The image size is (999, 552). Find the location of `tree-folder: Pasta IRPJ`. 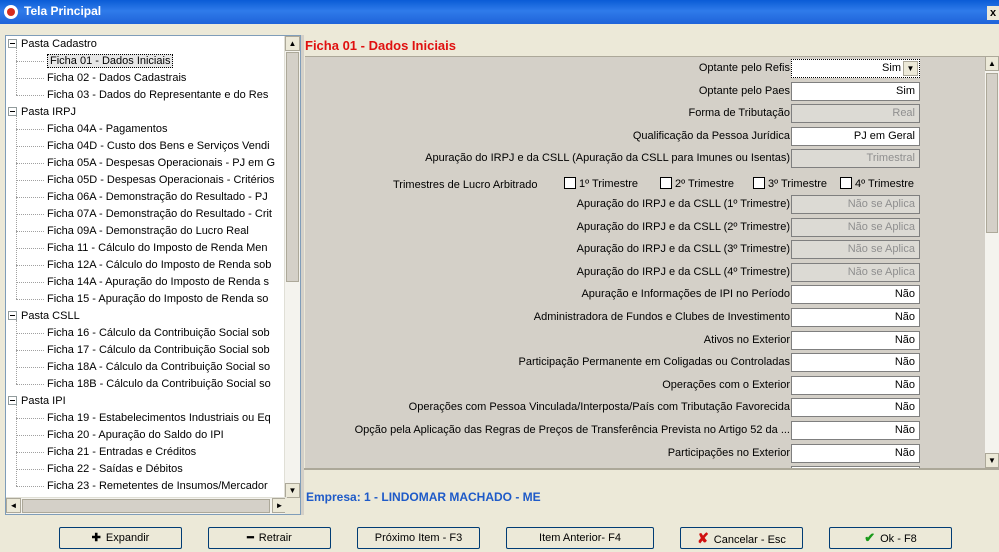

tree-folder: Pasta IRPJ is located at coordinates (42, 112).